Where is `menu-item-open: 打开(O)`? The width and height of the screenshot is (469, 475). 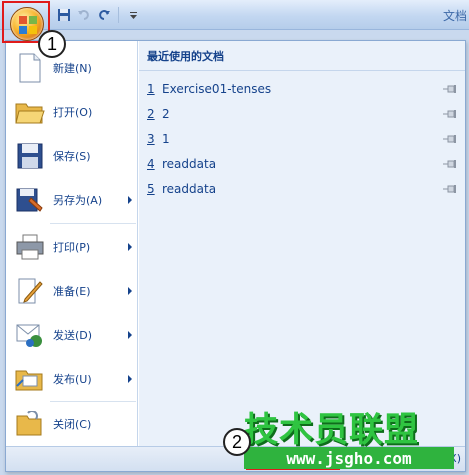
menu-item-open: 打开(O) is located at coordinates (72, 112).